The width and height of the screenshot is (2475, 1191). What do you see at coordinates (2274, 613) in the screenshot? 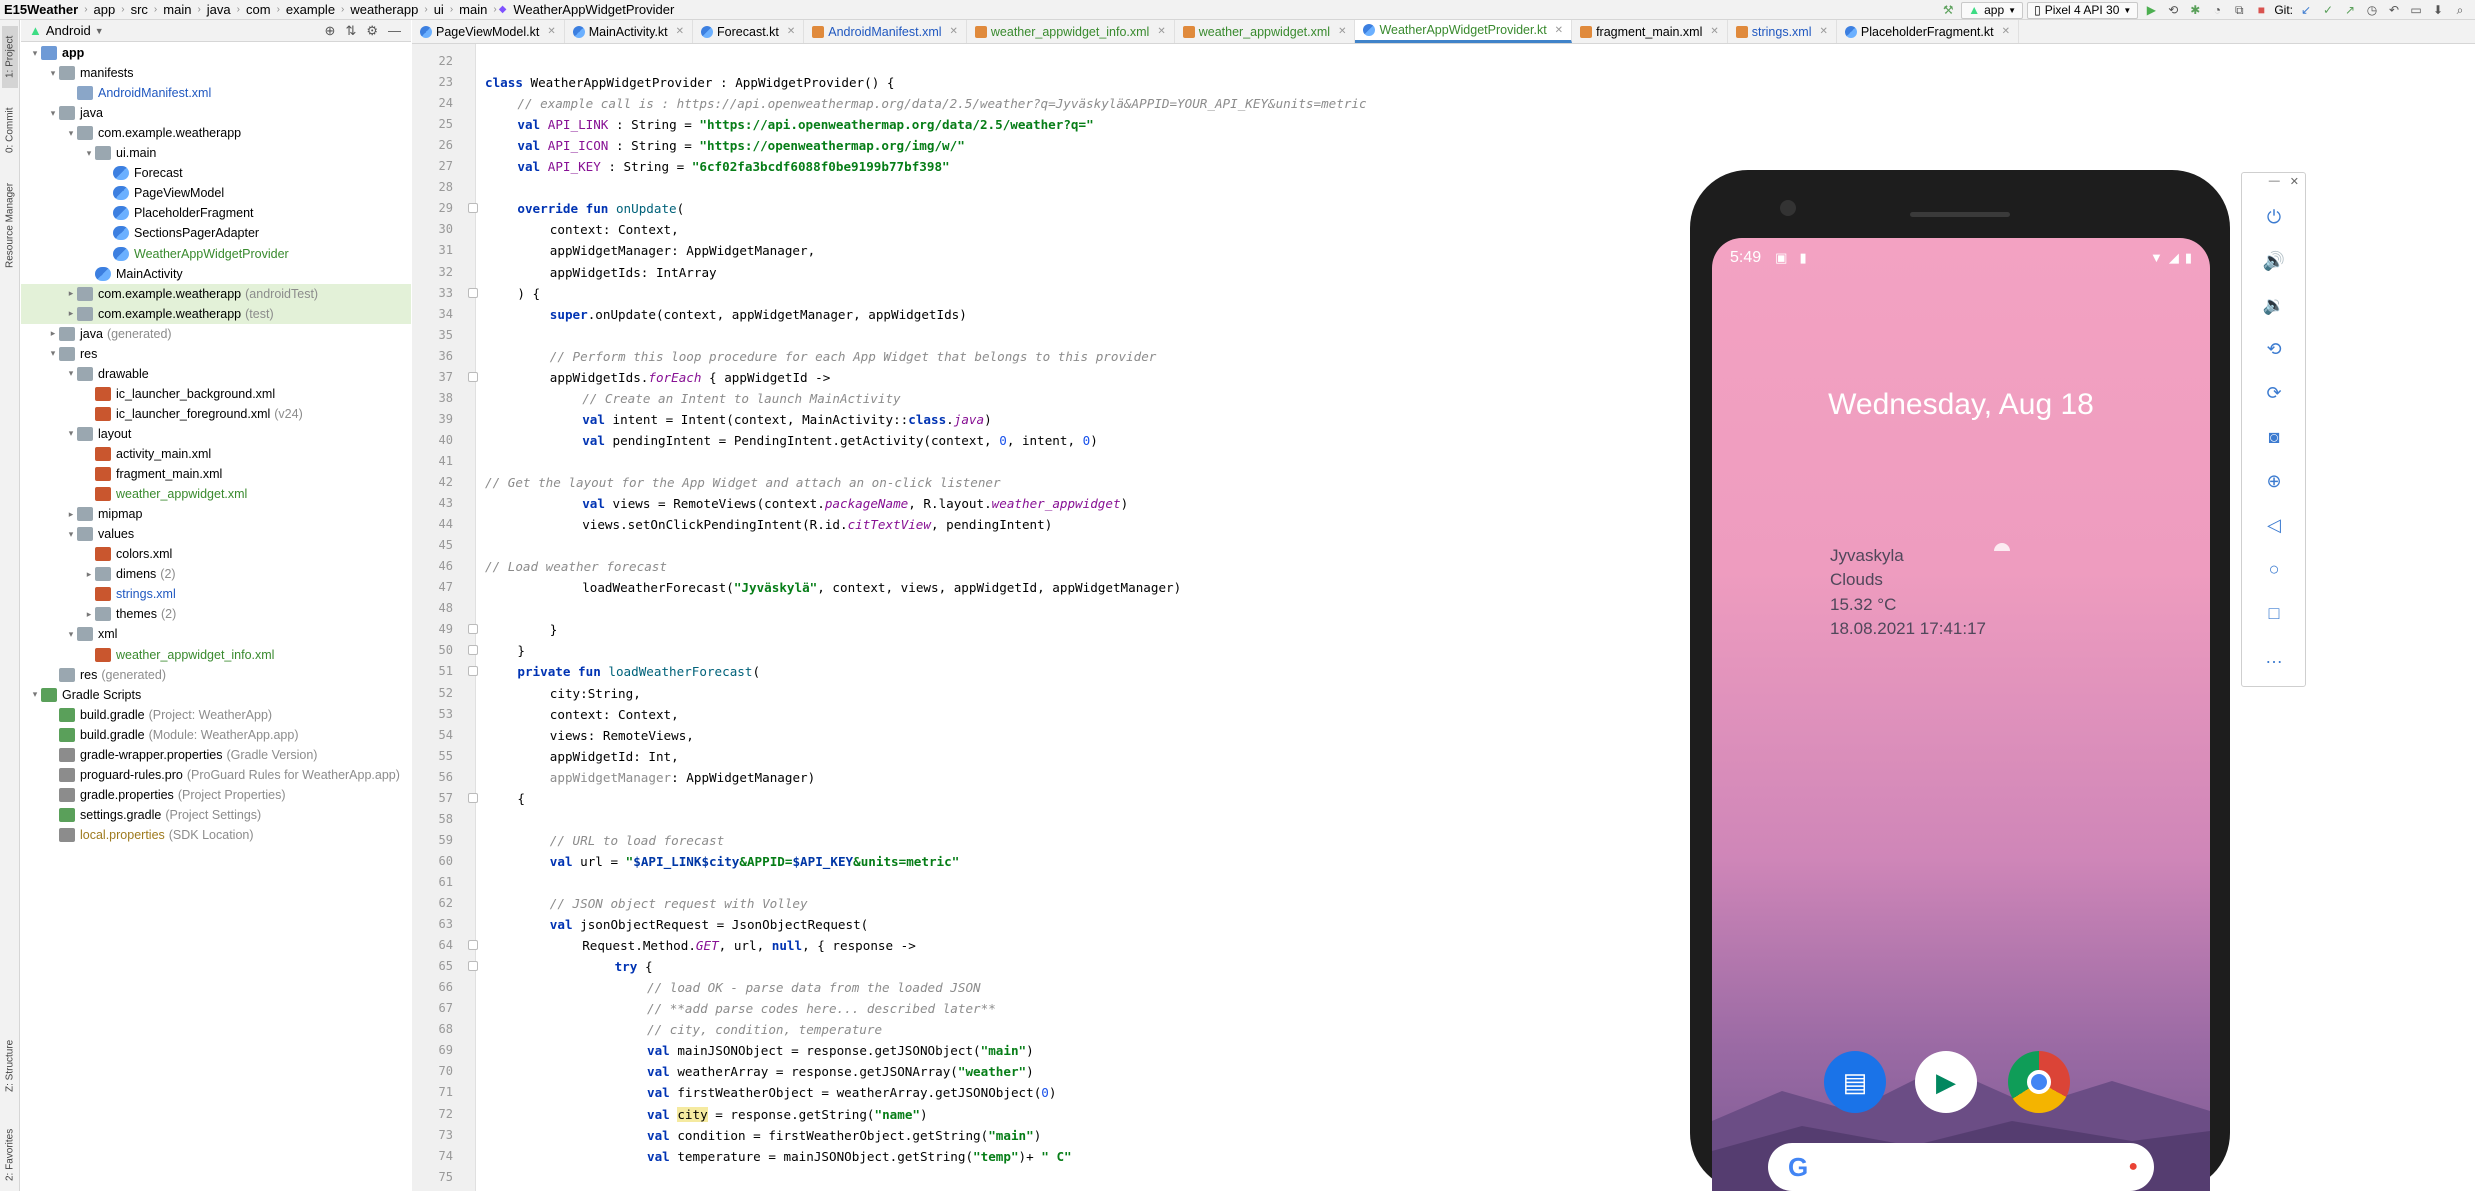
I see `overview-icon: □` at bounding box center [2274, 613].